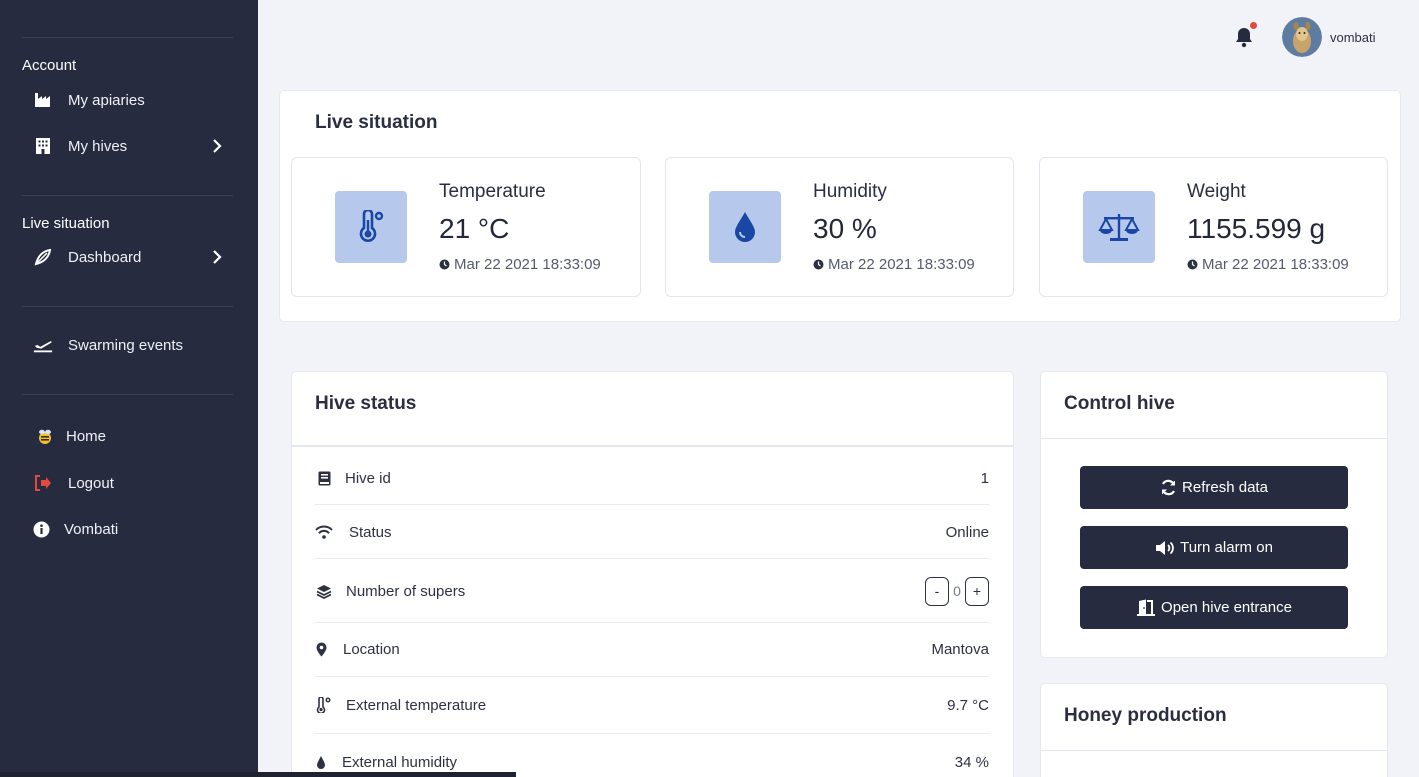 The height and width of the screenshot is (777, 1419). I want to click on weight-stat: Weight 1155.599 g Mar 22 2021 18:33:09, so click(1213, 227).